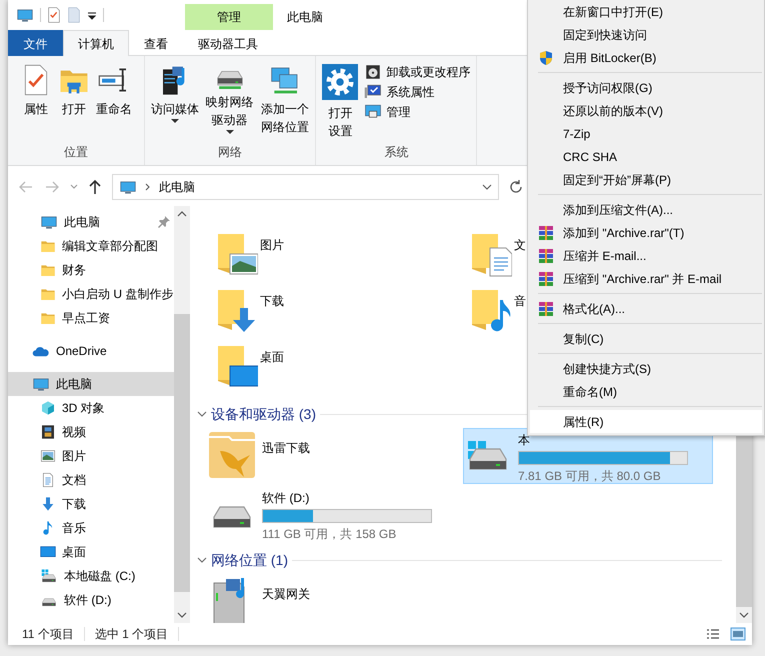  Describe the element at coordinates (131, 634) in the screenshot. I see `status-text: 选中 1 个项目` at that location.